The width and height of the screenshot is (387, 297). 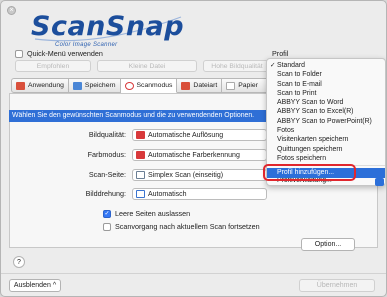 What do you see at coordinates (140, 135) in the screenshot?
I see `image-quality-icon` at bounding box center [140, 135].